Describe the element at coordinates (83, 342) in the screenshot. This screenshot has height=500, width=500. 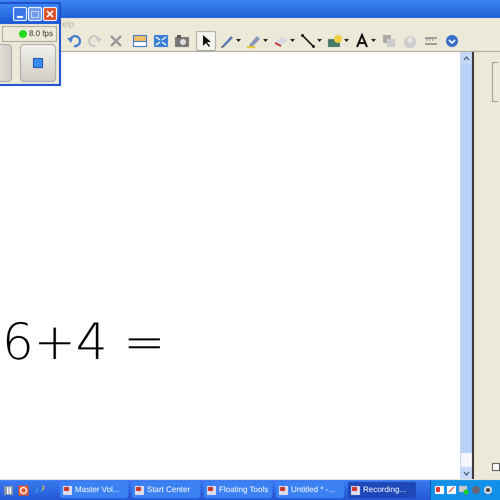
I see `handwritten-text: 6+4 =` at that location.